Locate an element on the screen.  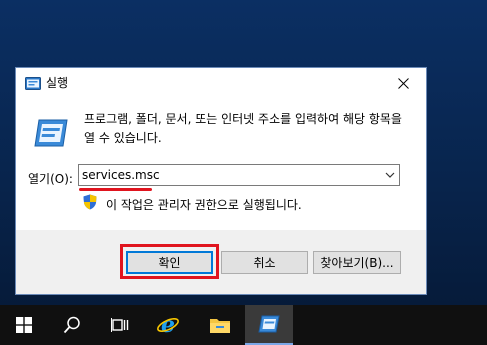
run-program-icon is located at coordinates (51, 133).